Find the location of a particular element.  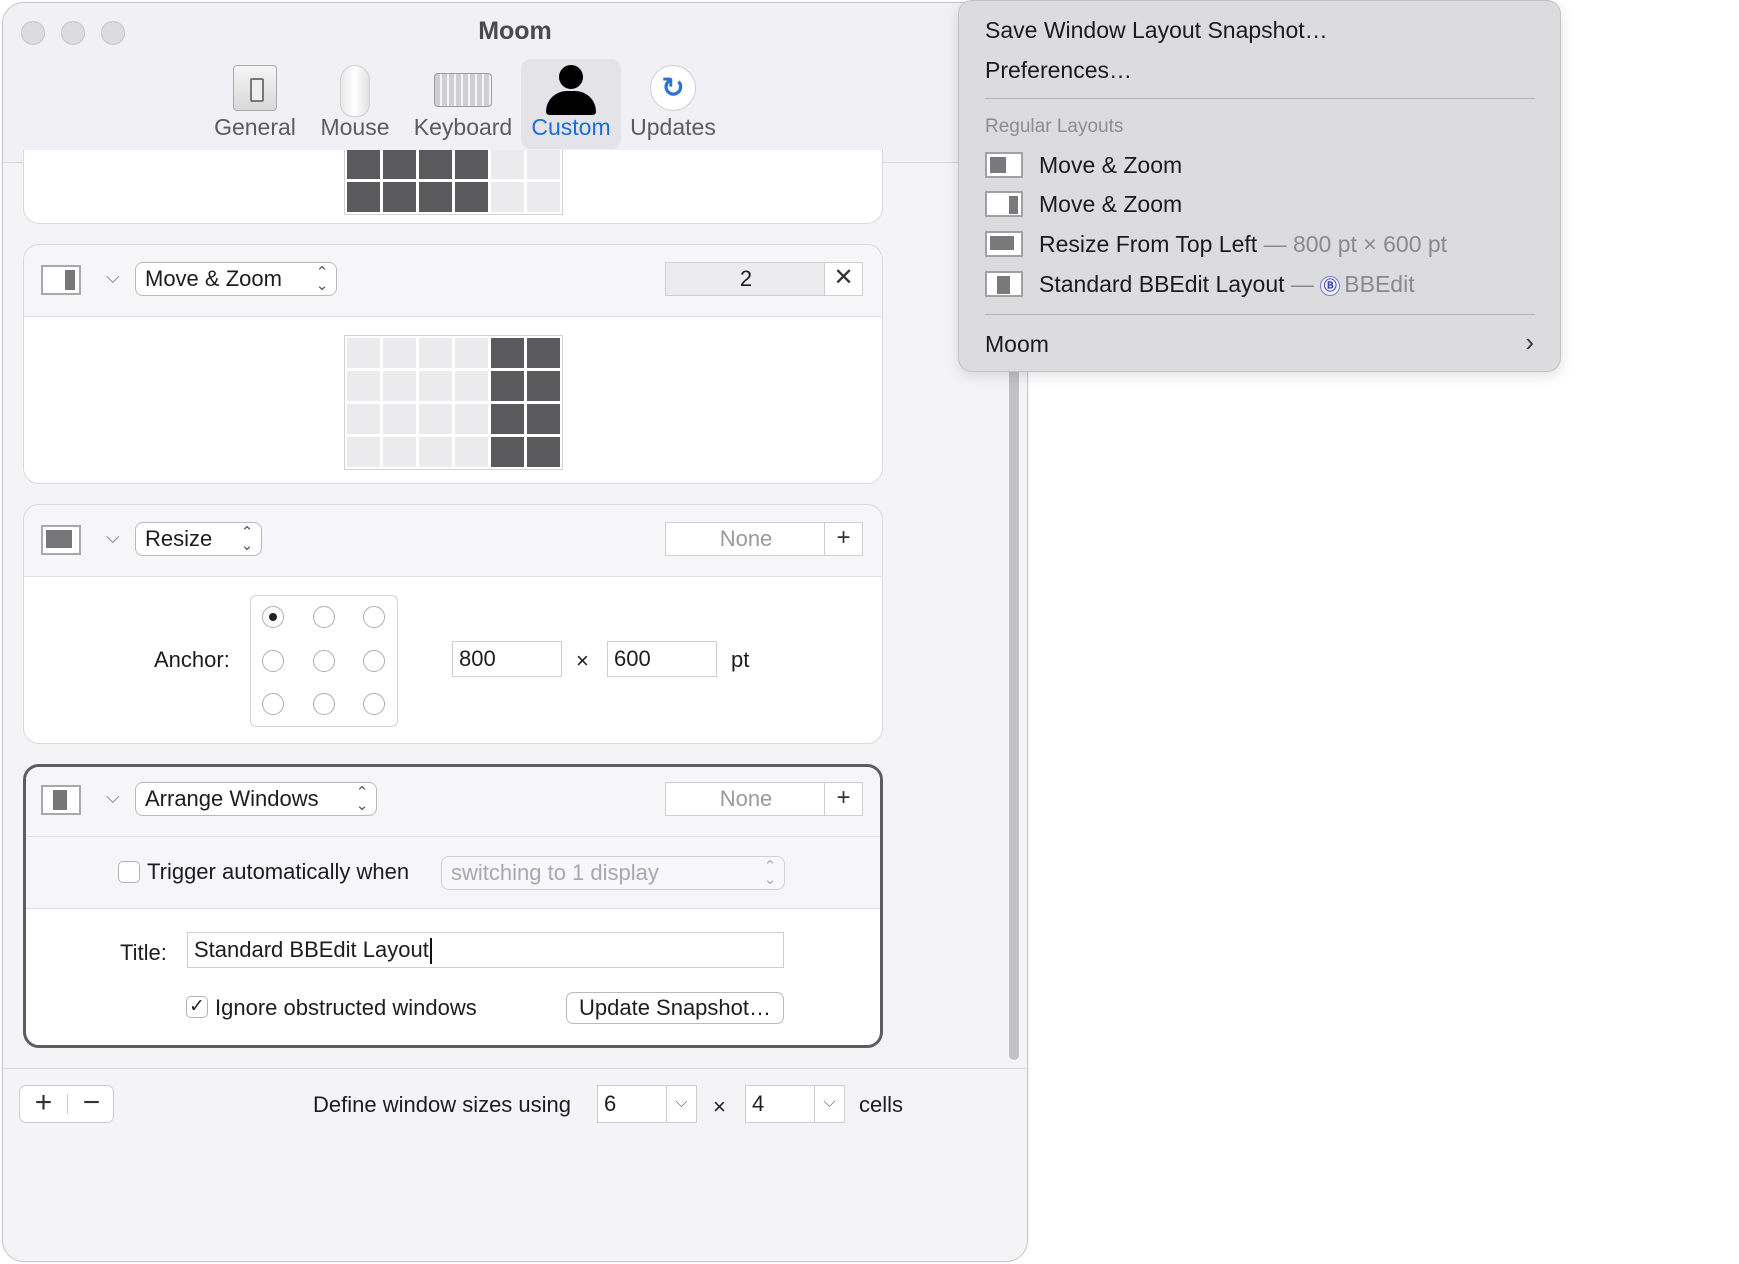

height-field: 600 is located at coordinates (662, 659).